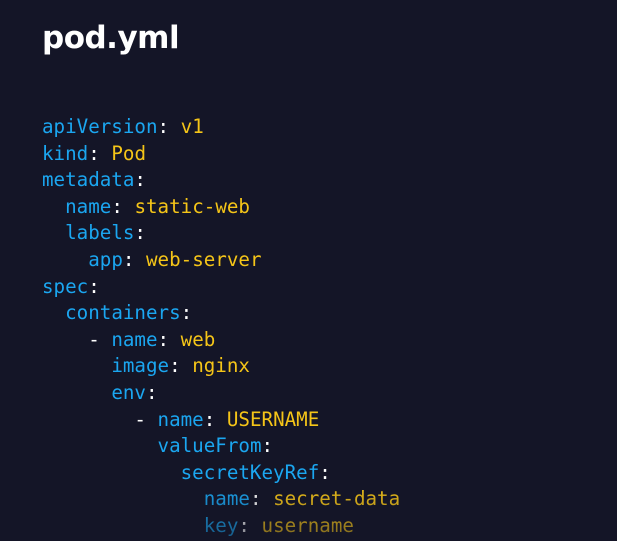  What do you see at coordinates (140, 366) in the screenshot?
I see `yaml-key: image` at bounding box center [140, 366].